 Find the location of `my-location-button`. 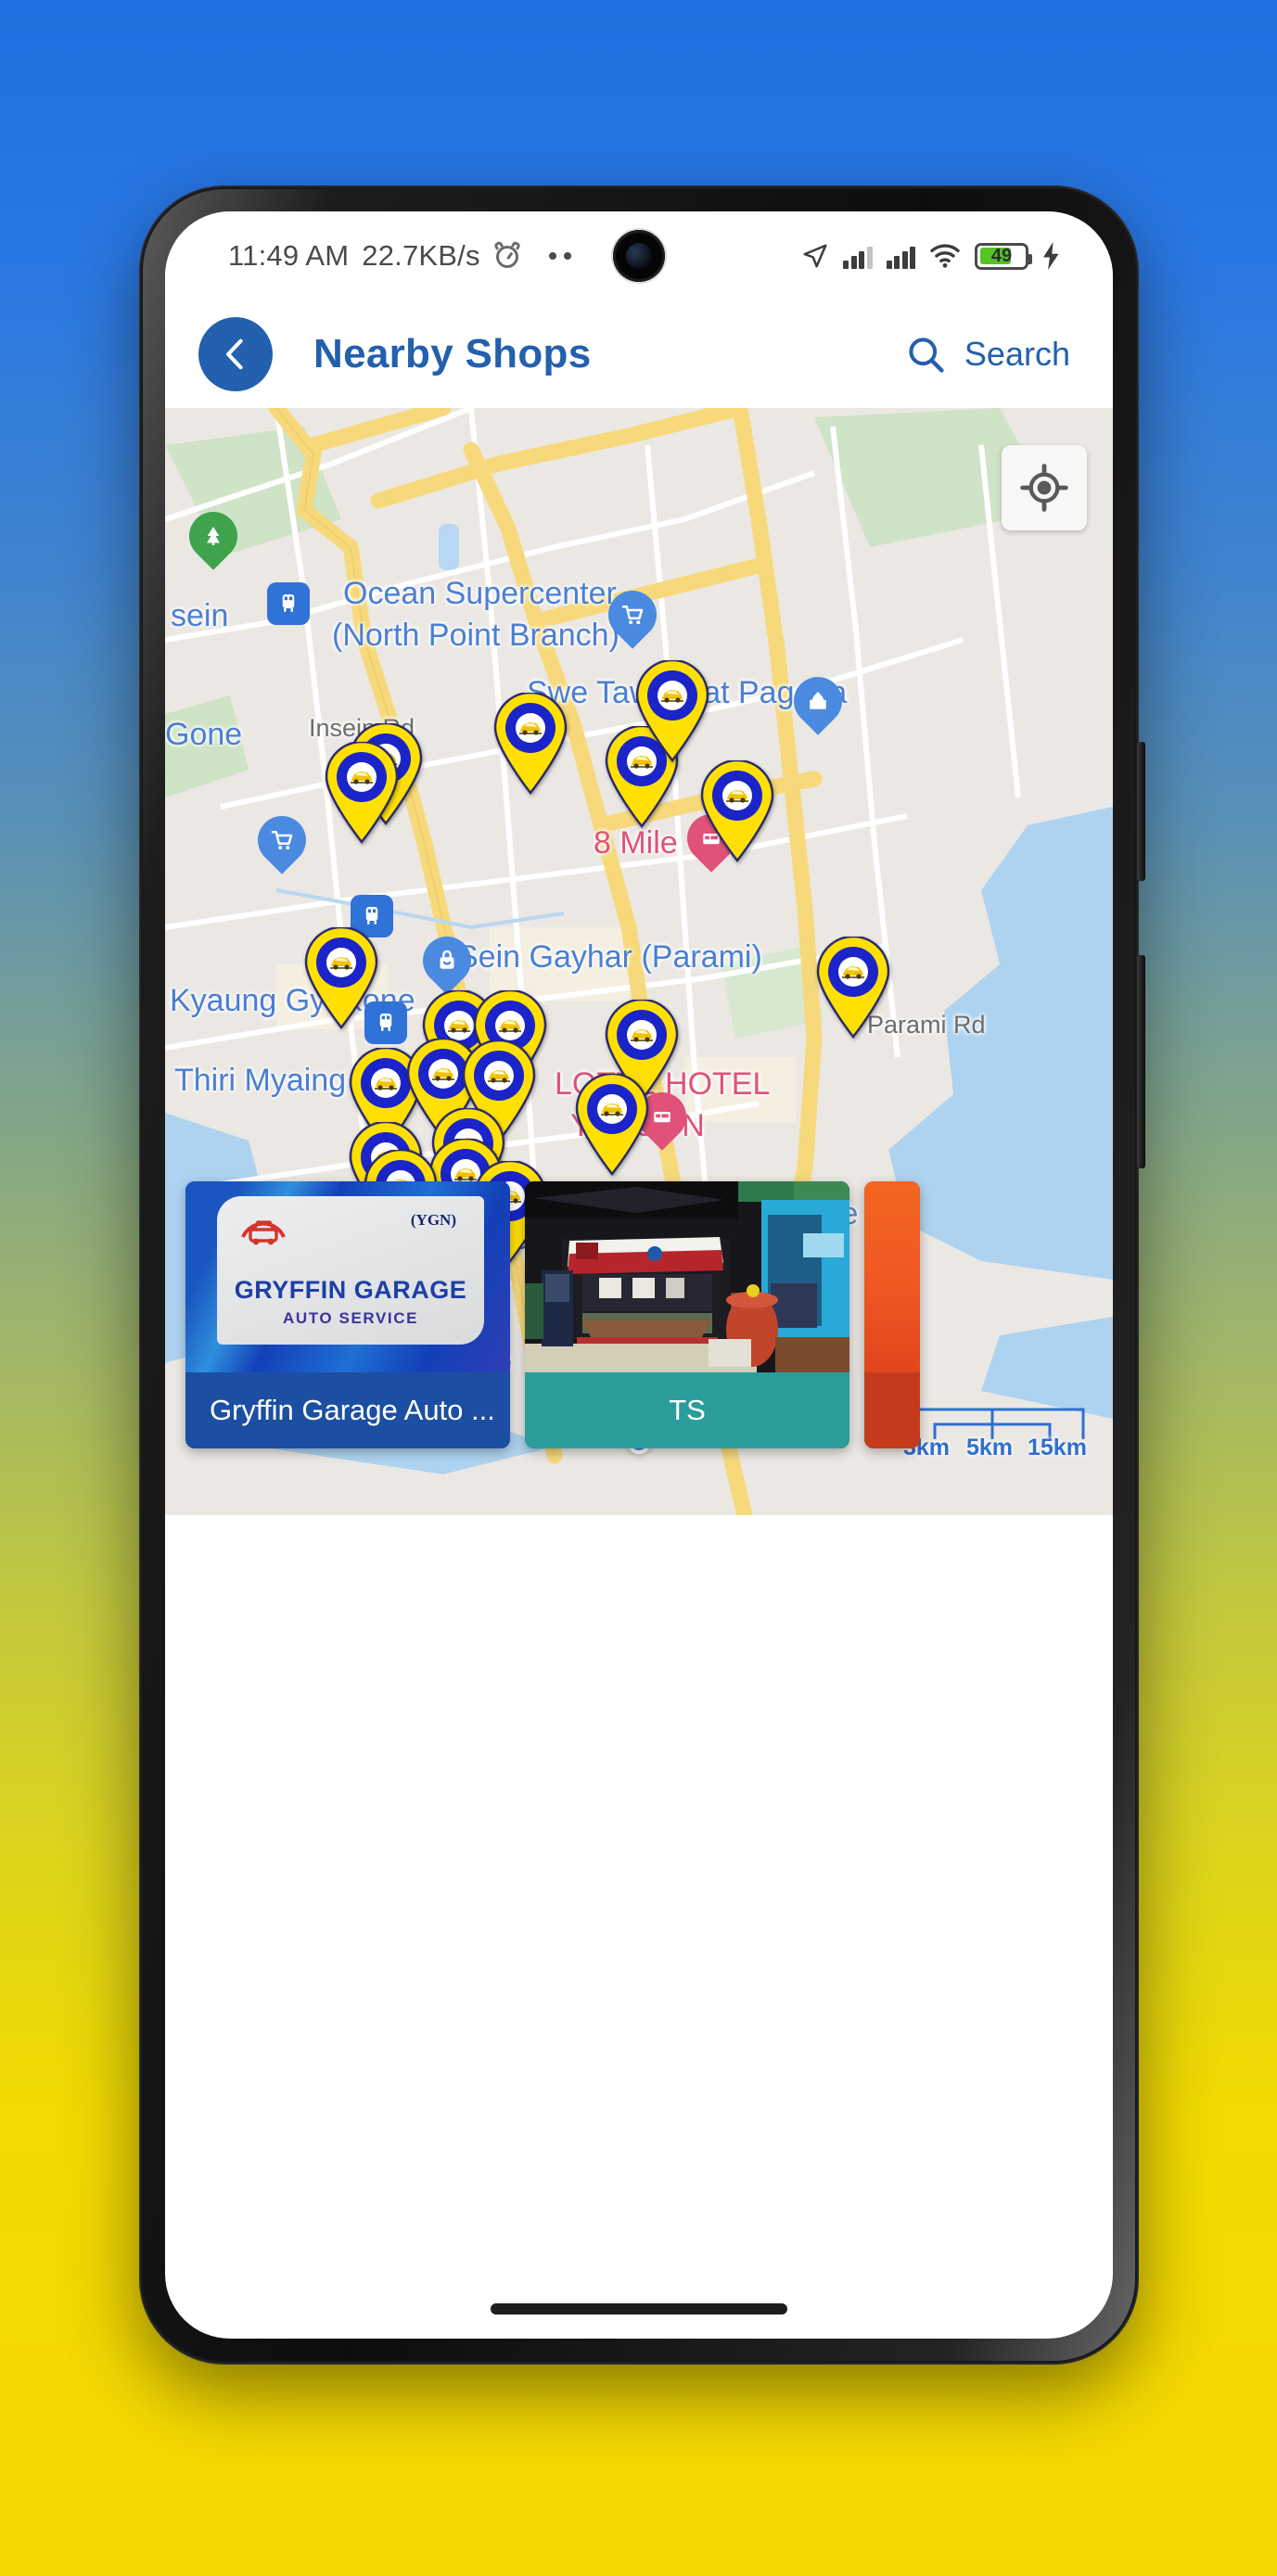

my-location-button is located at coordinates (1044, 488).